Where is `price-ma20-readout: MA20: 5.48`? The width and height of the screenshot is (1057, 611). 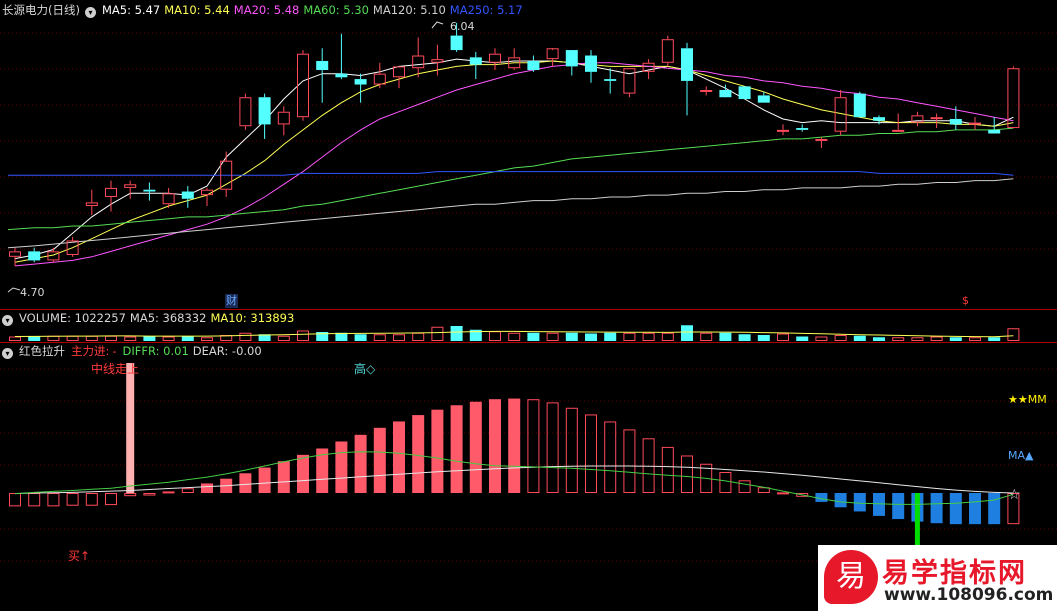 price-ma20-readout: MA20: 5.48 is located at coordinates (266, 10).